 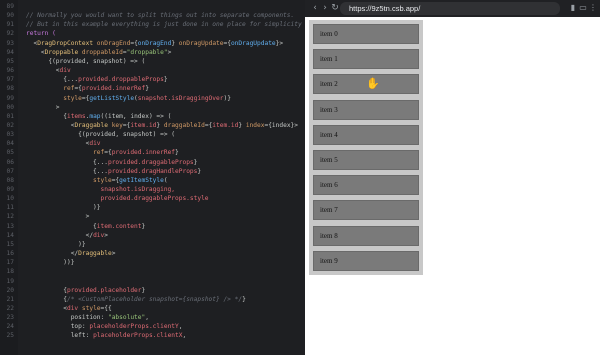 What do you see at coordinates (112, 43) in the screenshot?
I see `code-token: onDragEnd` at bounding box center [112, 43].